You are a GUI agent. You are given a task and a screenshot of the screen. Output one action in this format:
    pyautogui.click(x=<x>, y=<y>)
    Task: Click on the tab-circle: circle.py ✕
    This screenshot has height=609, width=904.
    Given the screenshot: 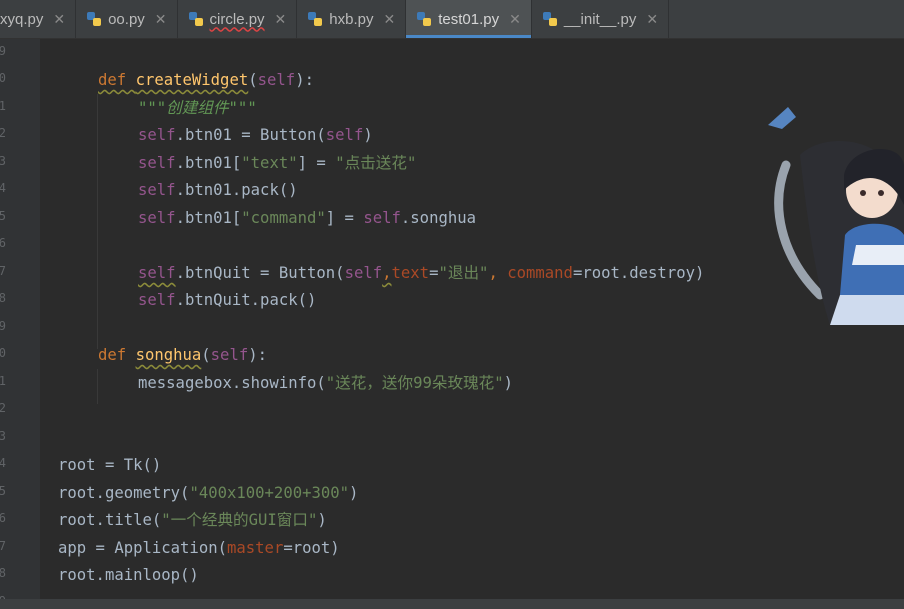 What is the action you would take?
    pyautogui.click(x=238, y=19)
    